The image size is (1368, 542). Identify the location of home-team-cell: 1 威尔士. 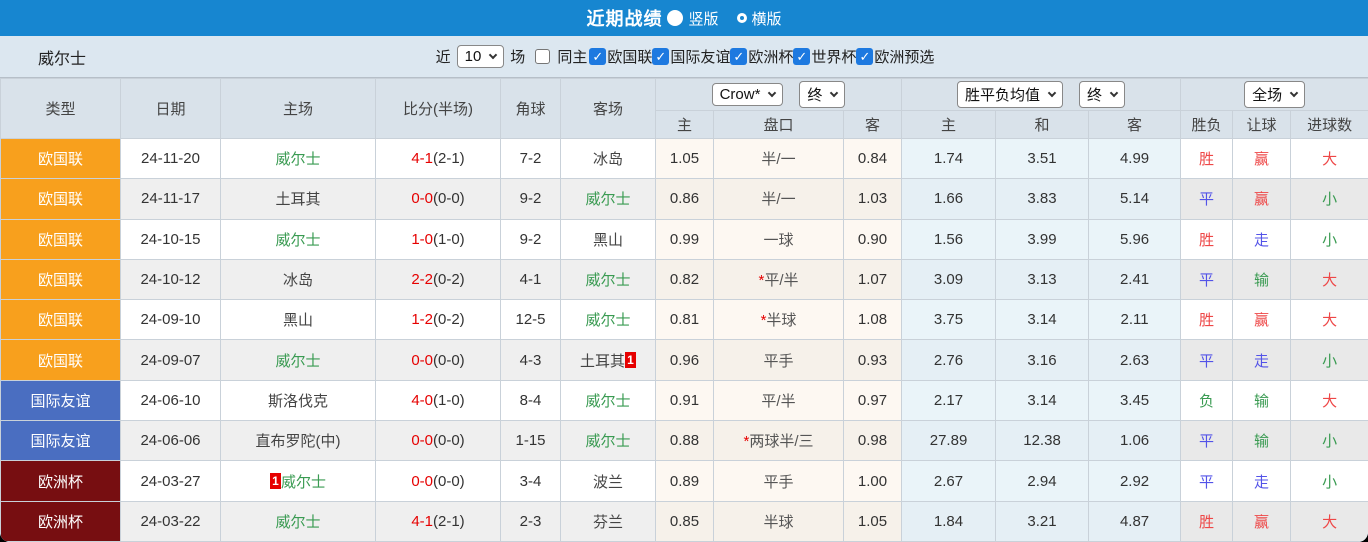
(298, 481).